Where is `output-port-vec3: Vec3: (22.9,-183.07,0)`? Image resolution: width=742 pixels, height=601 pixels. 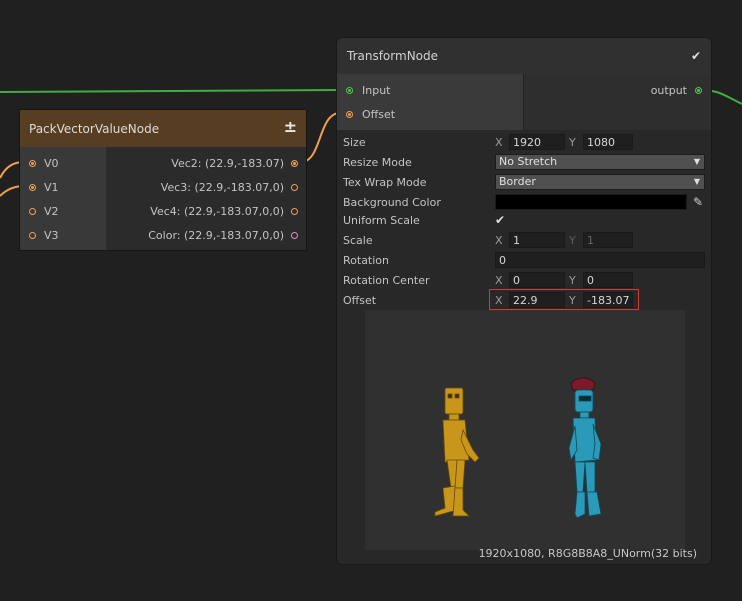
output-port-vec3: Vec3: (22.9,-183.07,0) is located at coordinates (206, 187).